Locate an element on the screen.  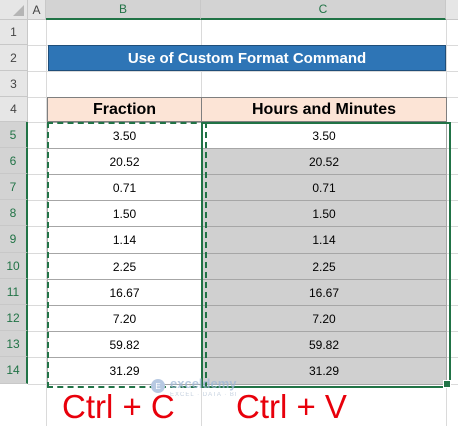
fill-handle is located at coordinates (447, 384).